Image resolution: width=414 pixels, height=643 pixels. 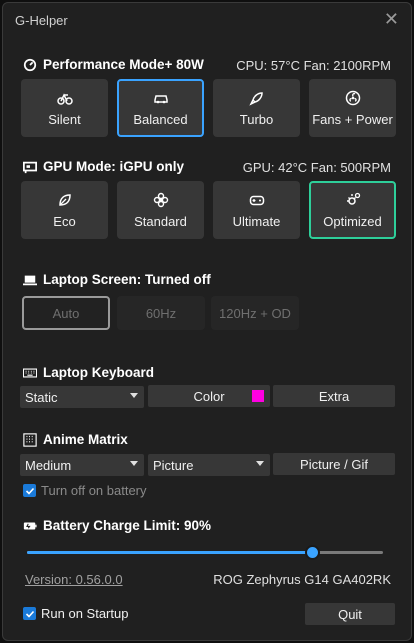 I want to click on anime-battery-checkbox: Turn off on battery, so click(x=85, y=490).